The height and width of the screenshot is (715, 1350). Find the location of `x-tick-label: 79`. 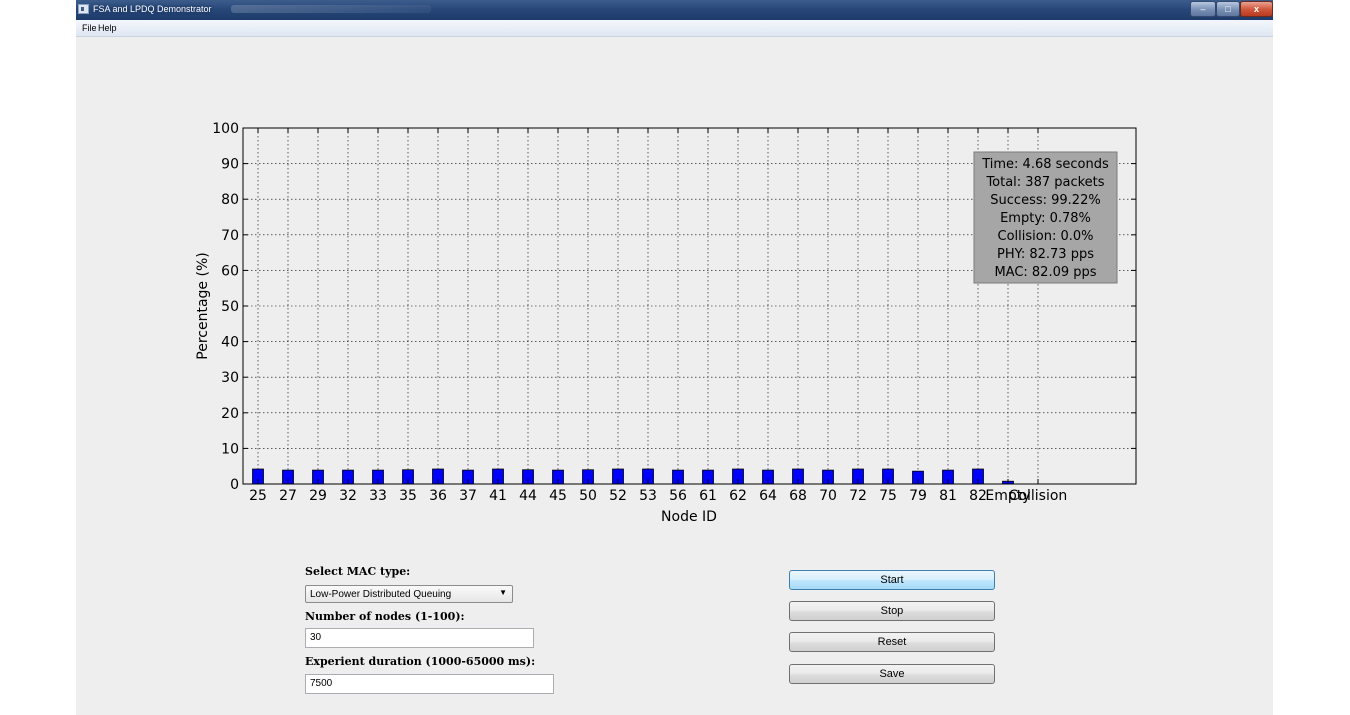

x-tick-label: 79 is located at coordinates (918, 496).